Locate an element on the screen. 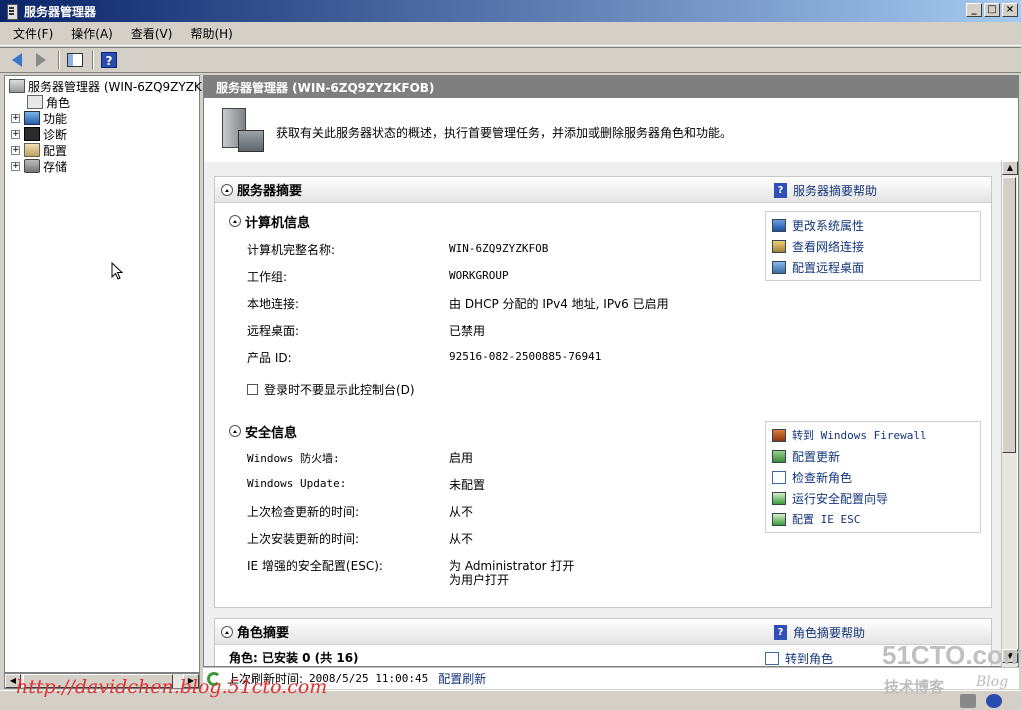  back-button is located at coordinates (17, 60).